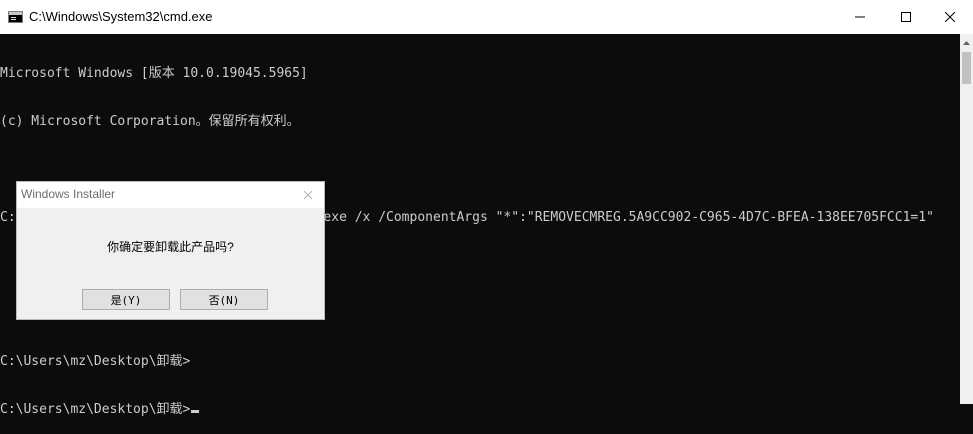  I want to click on close-icon, so click(950, 17).